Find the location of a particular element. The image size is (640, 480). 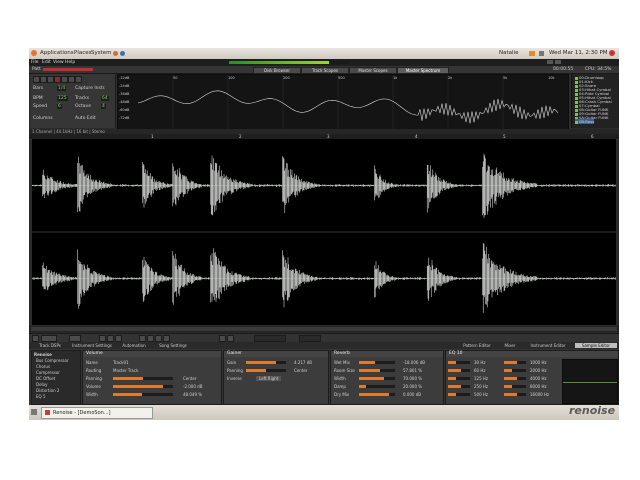

eq-curve-graph is located at coordinates (590, 381).